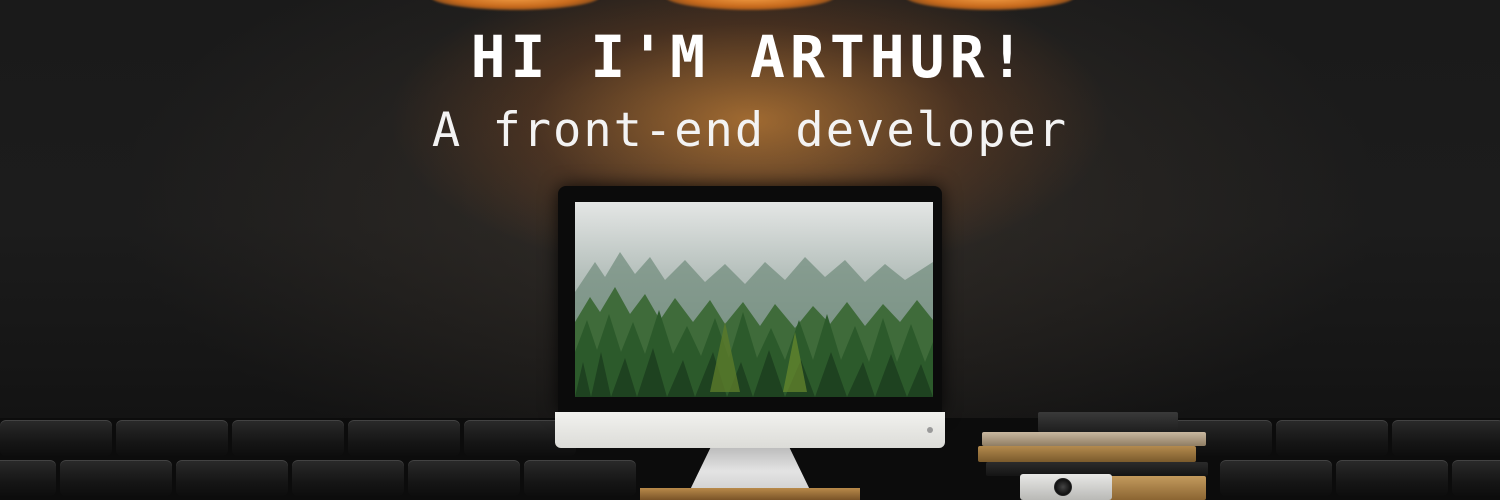 Image resolution: width=1500 pixels, height=500 pixels. What do you see at coordinates (750, 494) in the screenshot?
I see `wooden-desk` at bounding box center [750, 494].